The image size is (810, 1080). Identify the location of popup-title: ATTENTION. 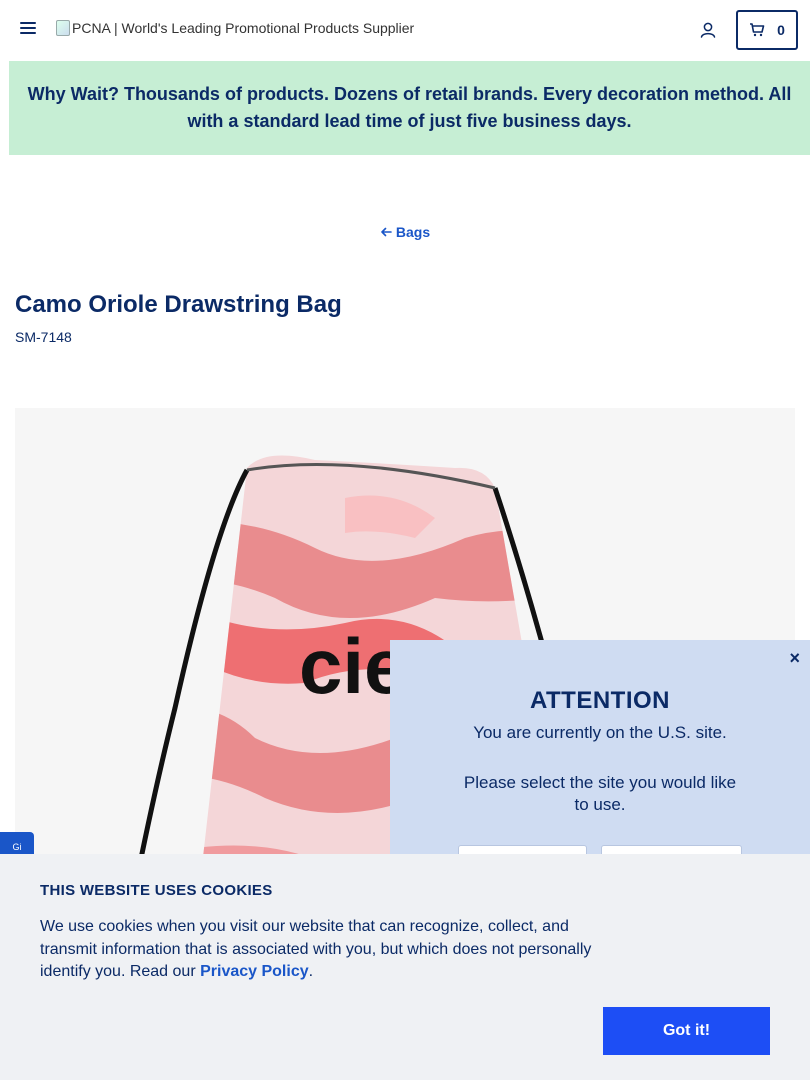
(600, 700).